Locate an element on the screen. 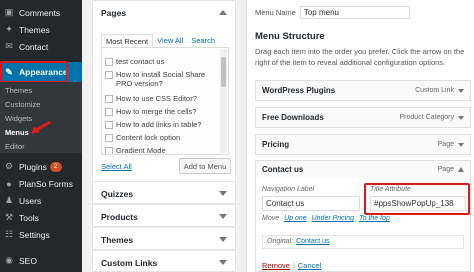 The height and width of the screenshot is (272, 474). sidebar-item-comments: ▣ Comments is located at coordinates (41, 12).